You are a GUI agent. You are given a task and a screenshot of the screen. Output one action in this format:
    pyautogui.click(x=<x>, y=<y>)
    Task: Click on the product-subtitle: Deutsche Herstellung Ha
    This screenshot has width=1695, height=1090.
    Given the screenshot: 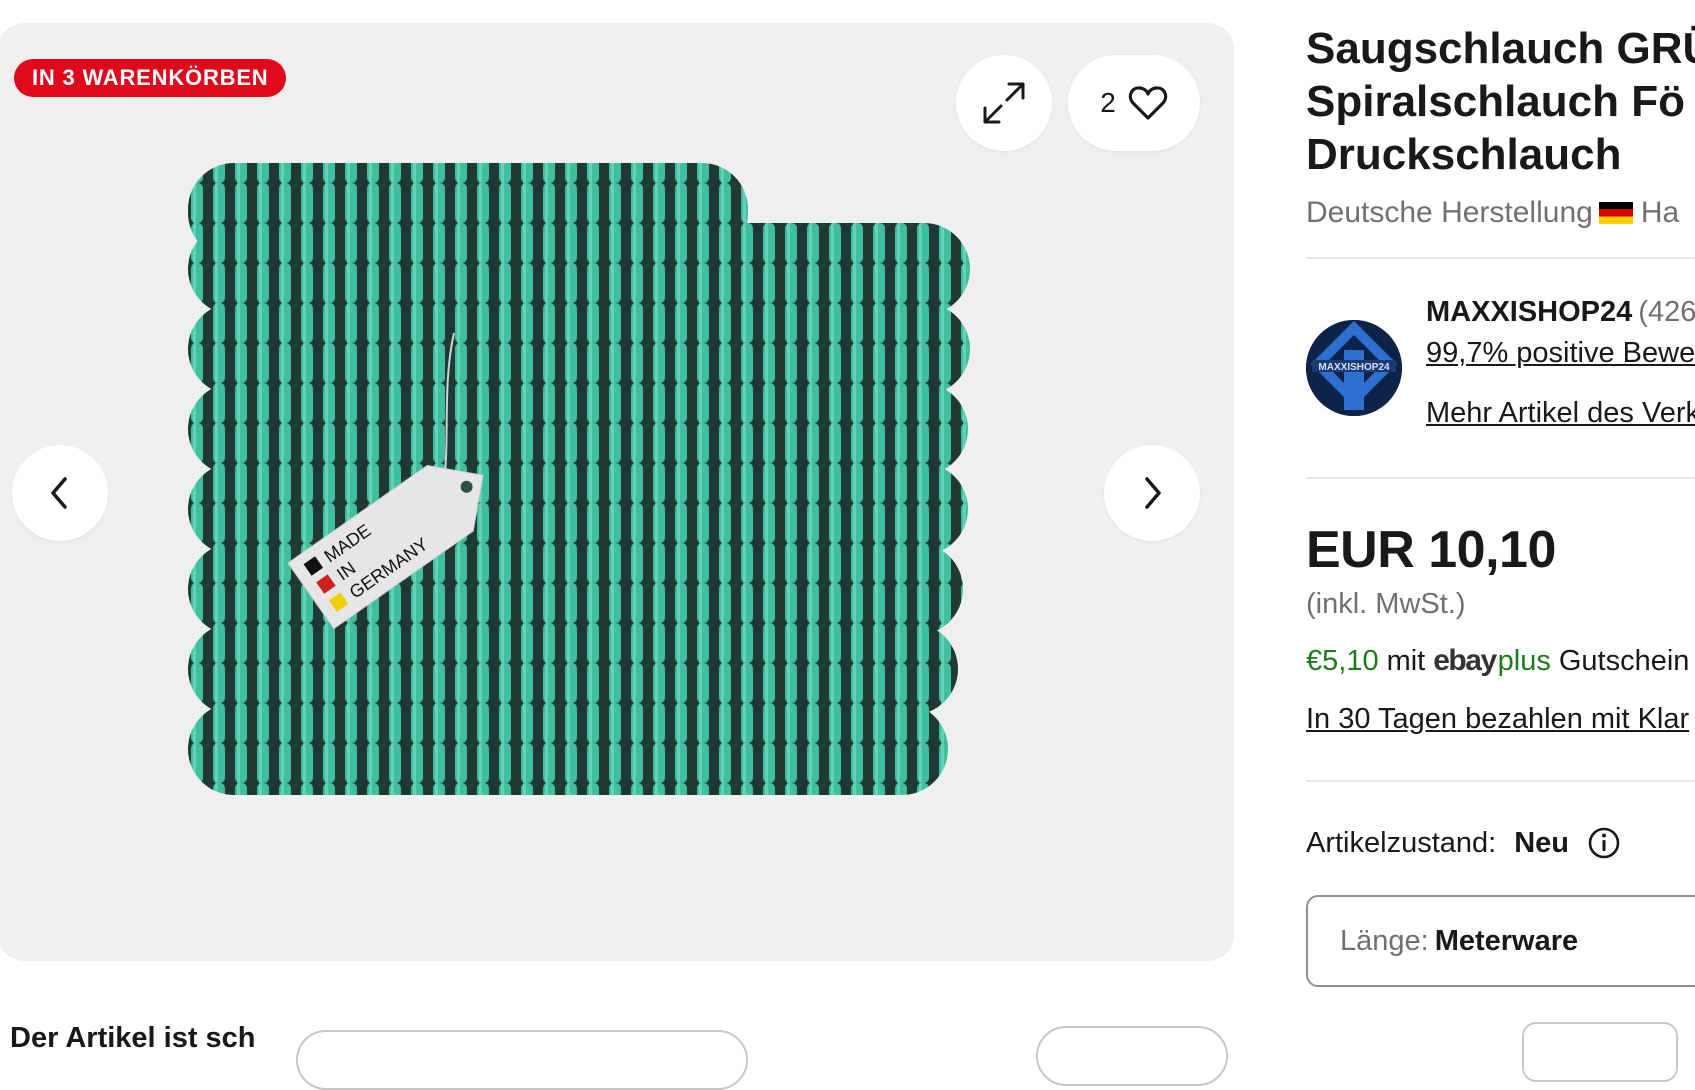 What is the action you would take?
    pyautogui.click(x=1492, y=213)
    